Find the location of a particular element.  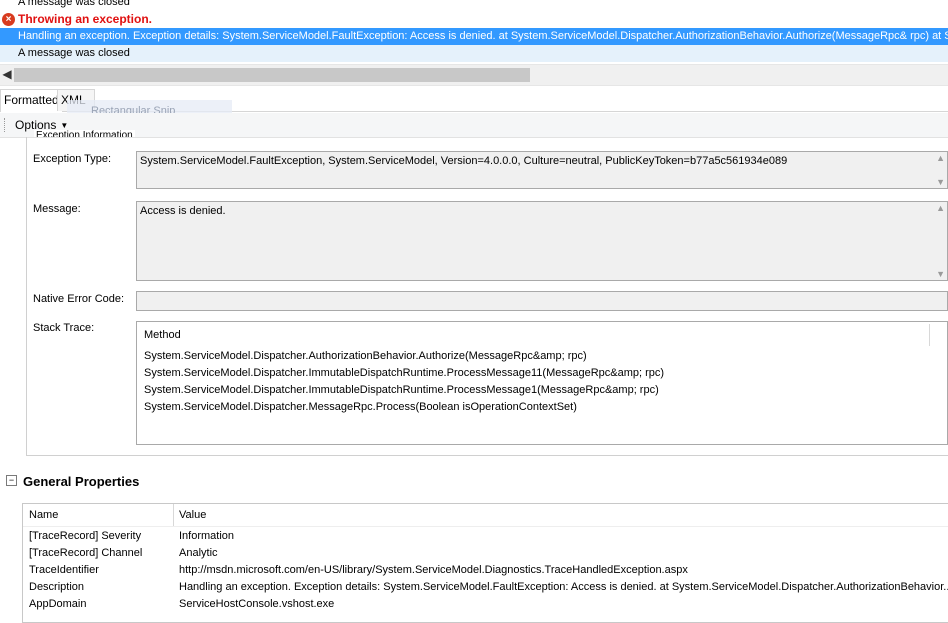

property-value: ServiceHostConsole.vshost.exe is located at coordinates (256, 604).